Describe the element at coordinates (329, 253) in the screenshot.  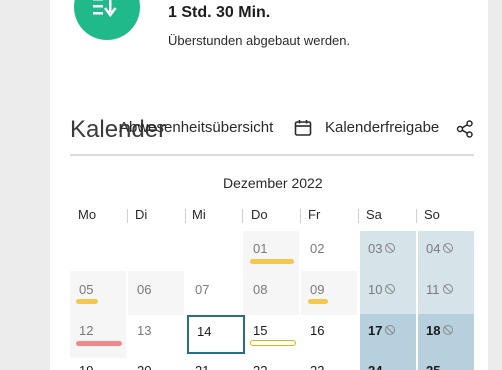
I see `day-cell: 02` at that location.